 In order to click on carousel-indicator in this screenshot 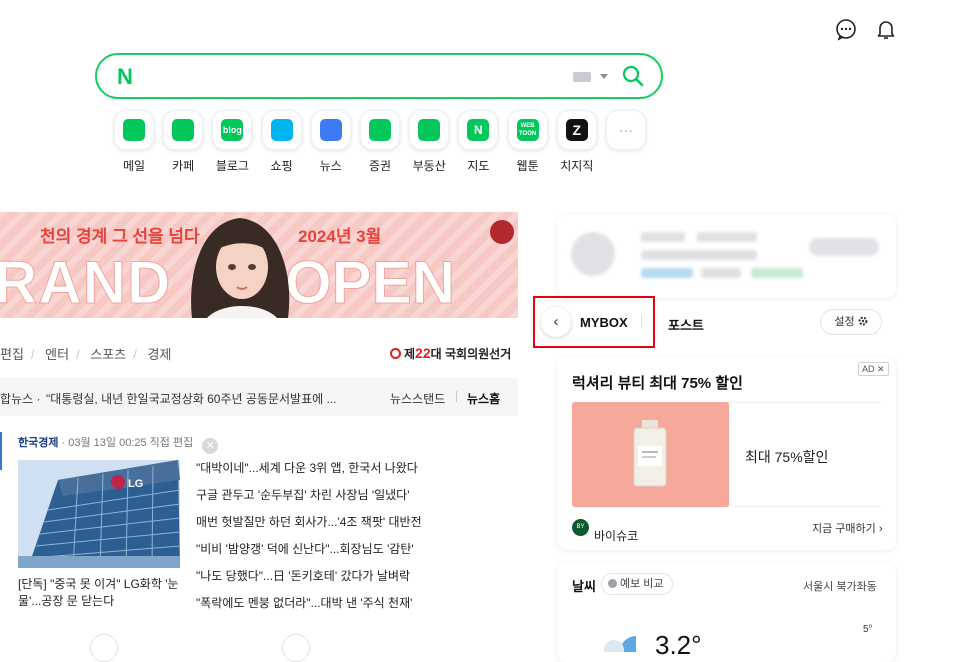, I will do `click(1, 451)`.